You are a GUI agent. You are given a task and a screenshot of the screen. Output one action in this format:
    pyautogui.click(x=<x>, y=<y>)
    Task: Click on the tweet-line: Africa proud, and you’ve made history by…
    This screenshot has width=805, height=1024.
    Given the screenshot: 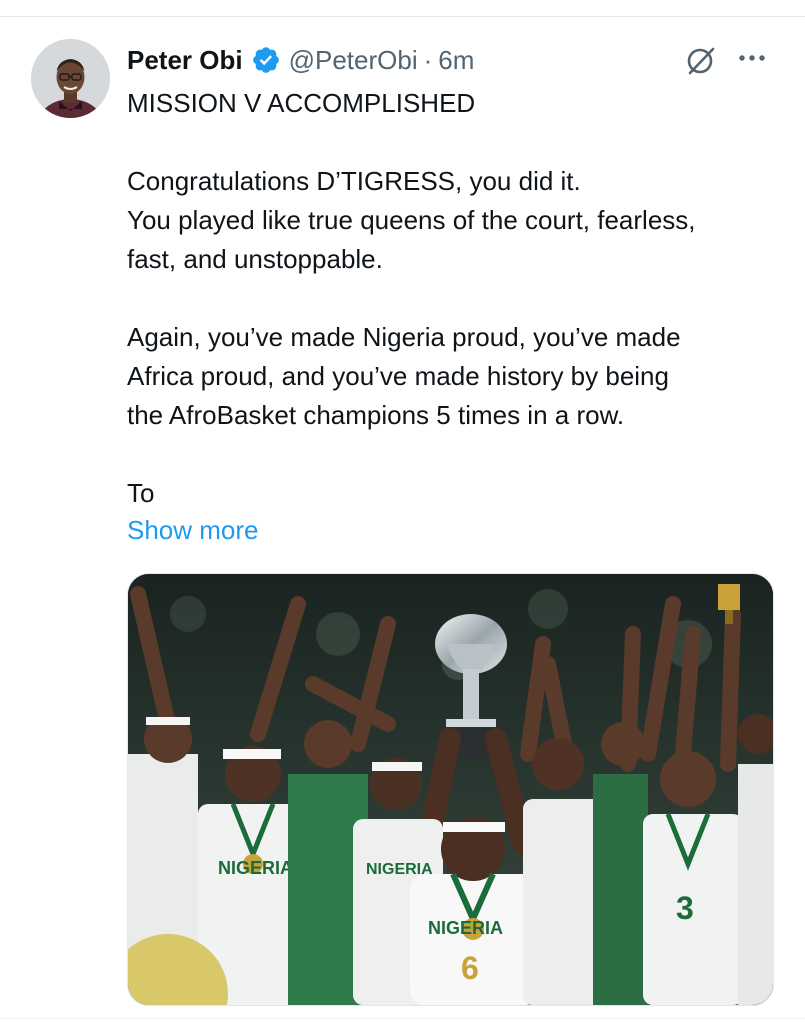 What is the action you would take?
    pyautogui.click(x=398, y=376)
    